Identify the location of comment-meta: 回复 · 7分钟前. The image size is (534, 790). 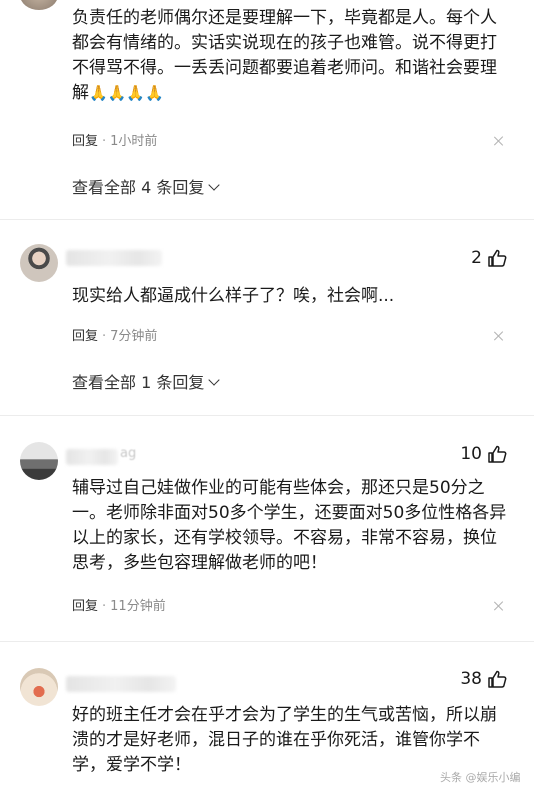
(114, 334).